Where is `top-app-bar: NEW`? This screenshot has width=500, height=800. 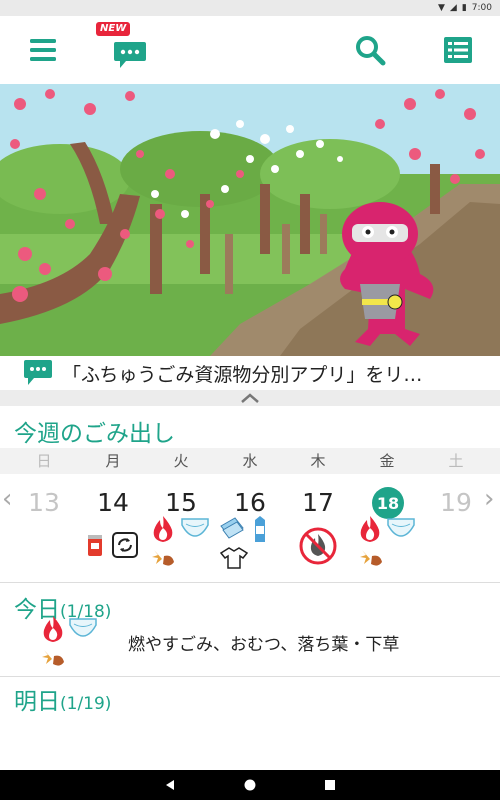
top-app-bar: NEW is located at coordinates (250, 50).